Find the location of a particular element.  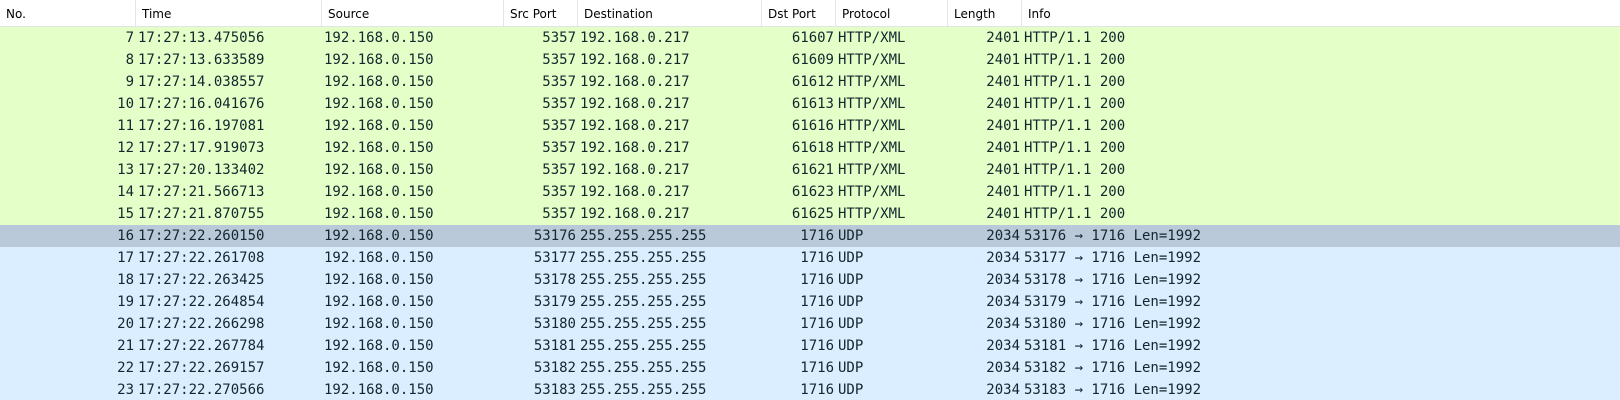

packet-dst-port-cell: 61623 is located at coordinates (812, 192).